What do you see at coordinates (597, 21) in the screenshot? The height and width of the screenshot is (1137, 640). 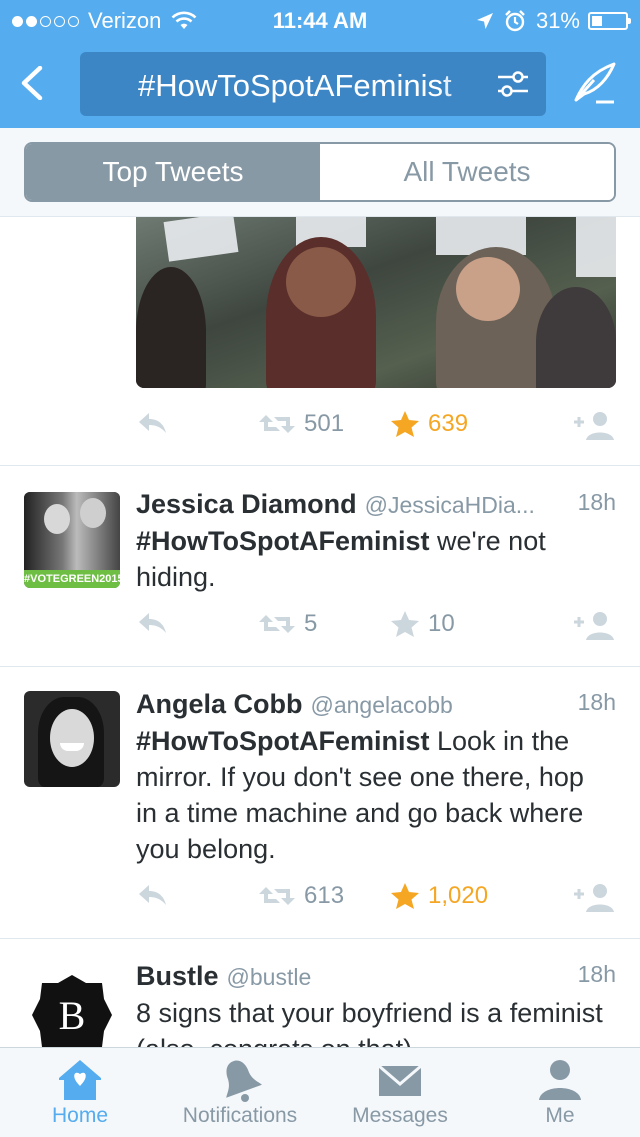 I see `battery-level` at bounding box center [597, 21].